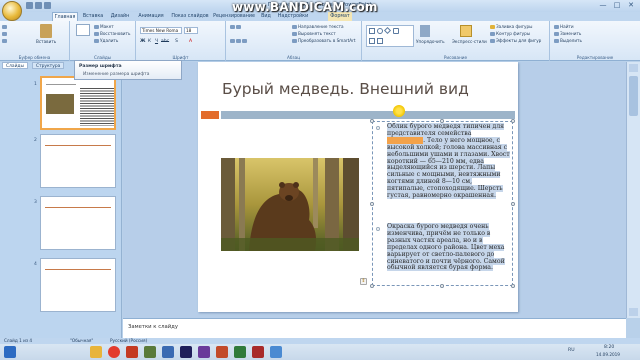  Describe the element at coordinates (294, 34) in the screenshot. I see `align-text-icon` at that location.